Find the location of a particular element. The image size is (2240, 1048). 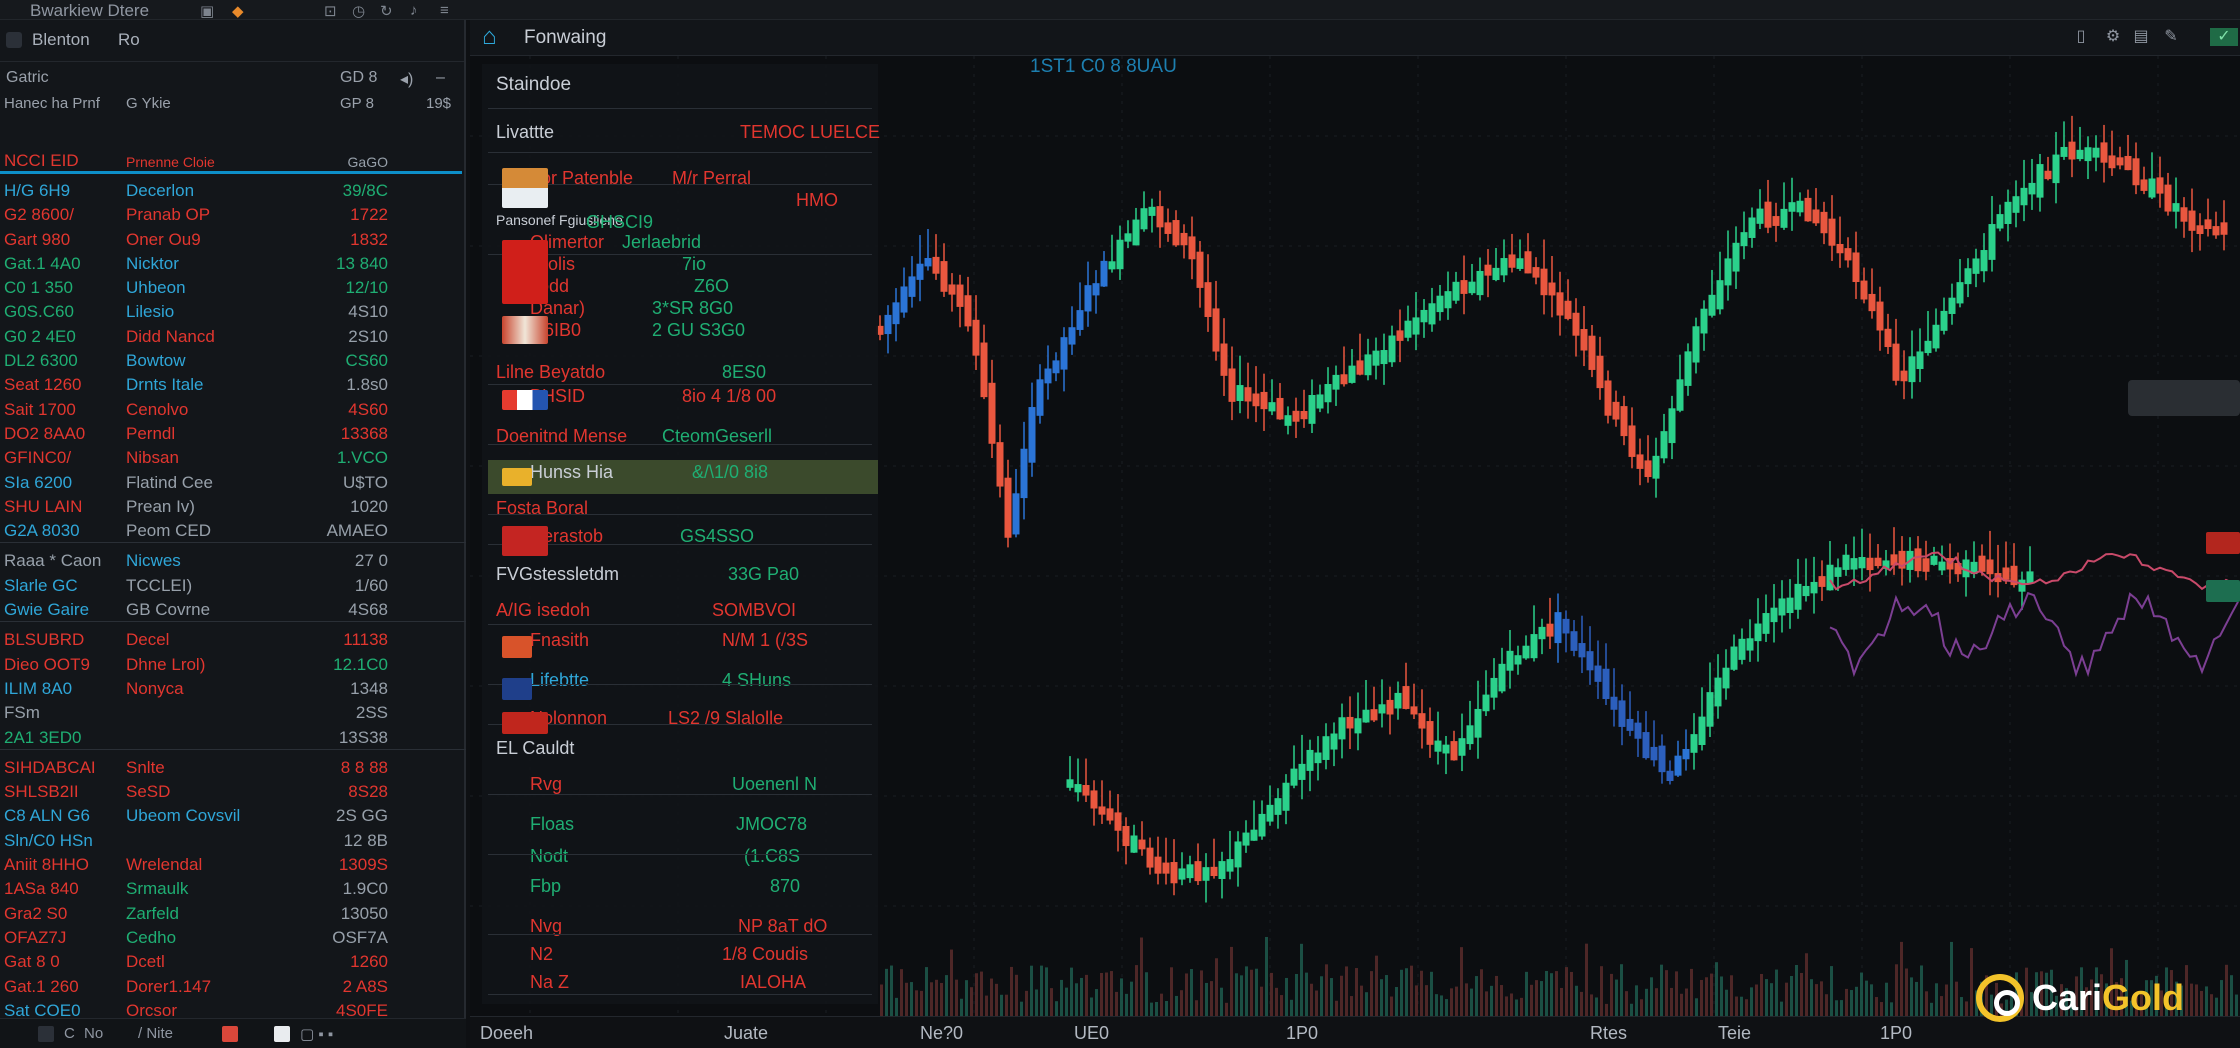

window-icon is located at coordinates (282, 1034).